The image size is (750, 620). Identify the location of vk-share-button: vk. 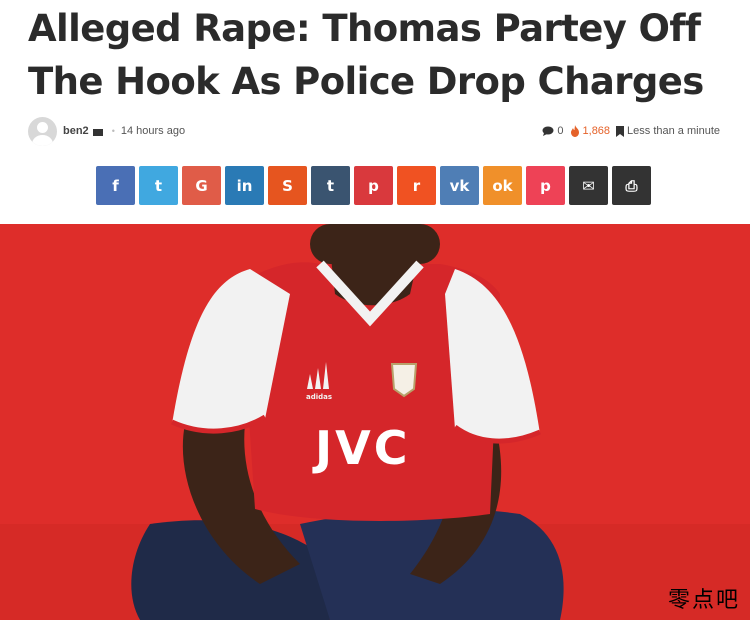
(459, 185).